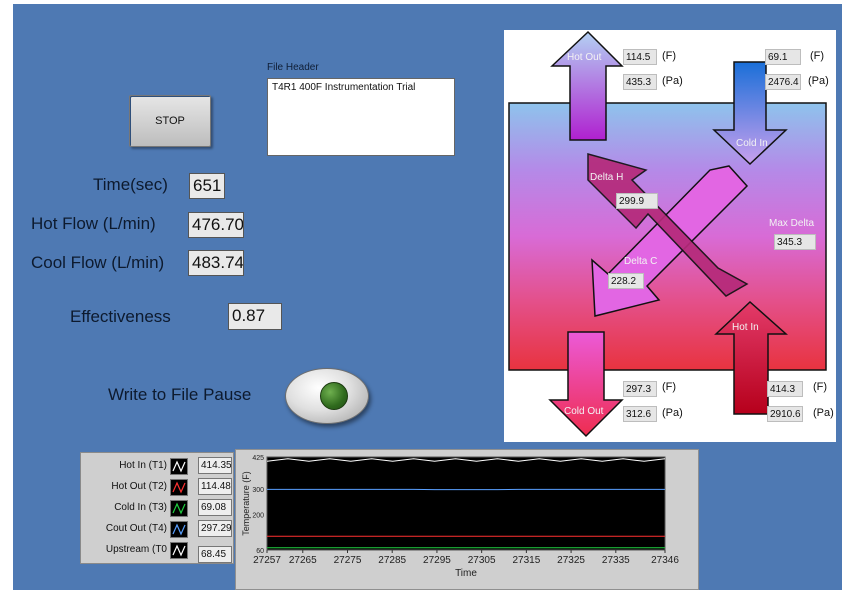 The width and height of the screenshot is (842, 594). What do you see at coordinates (215, 507) in the screenshot?
I see `cold-in-t3-value: 69.08` at bounding box center [215, 507].